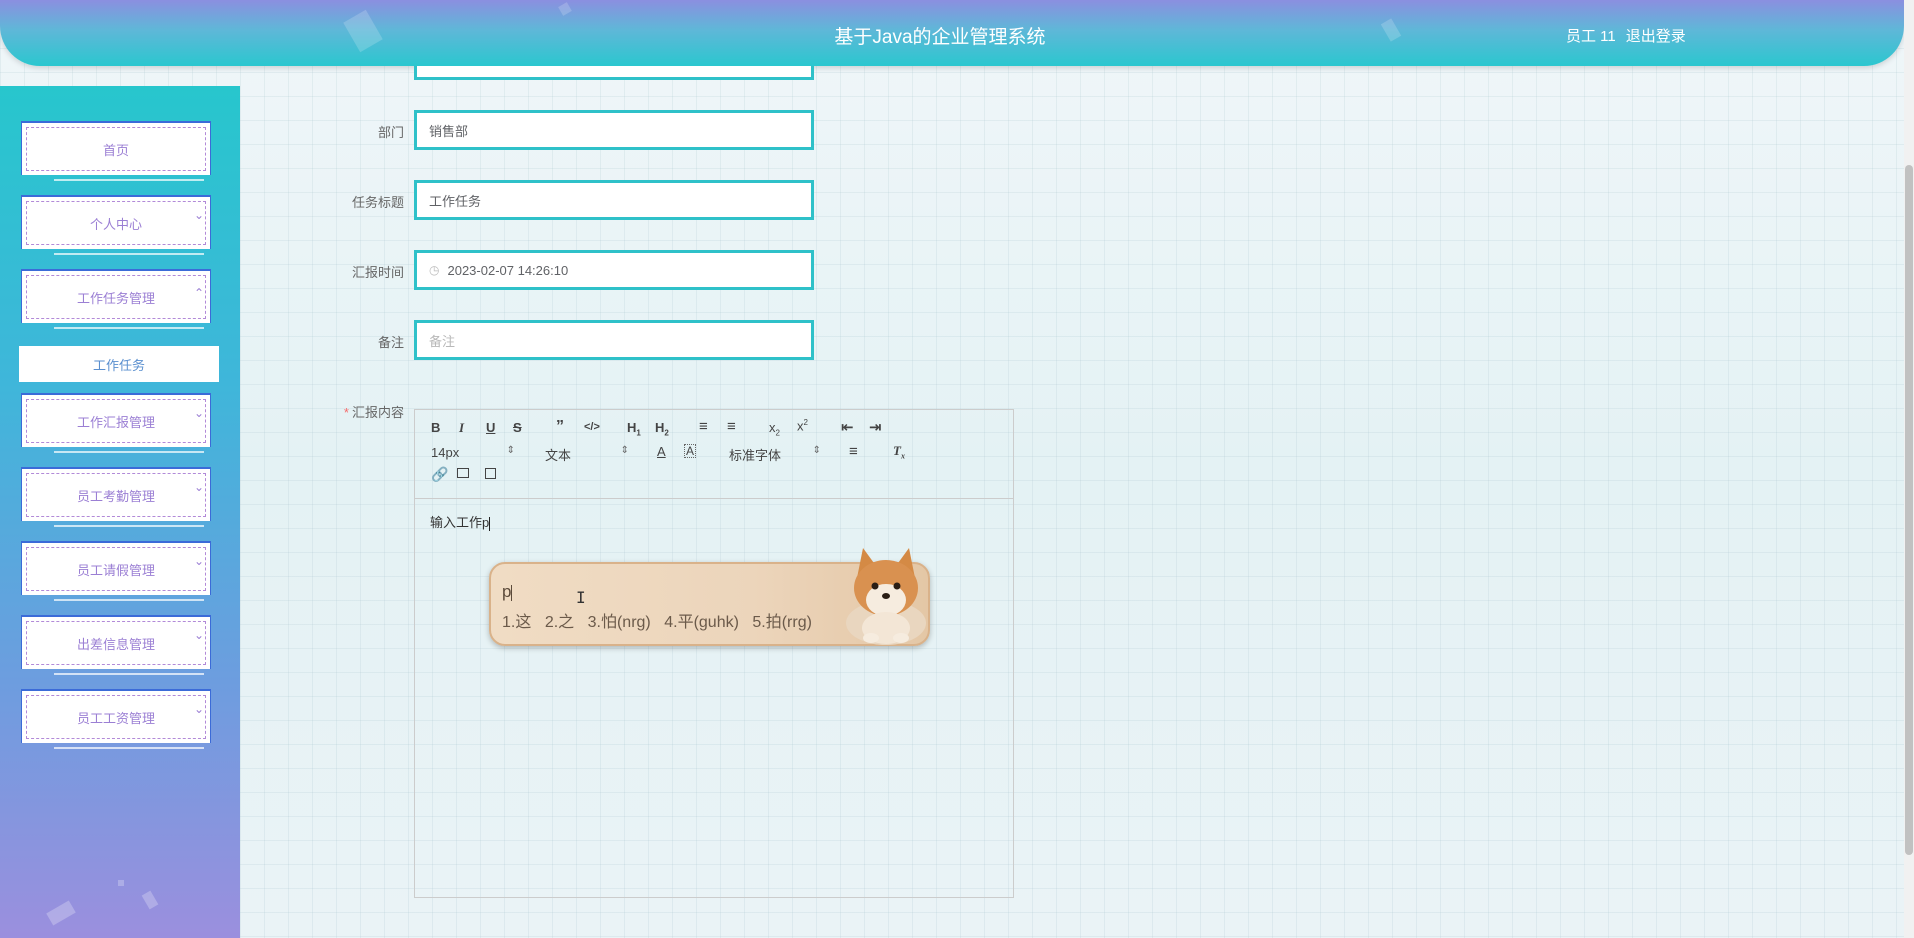  I want to click on report-content-label-text: 汇报内容, so click(377, 412).